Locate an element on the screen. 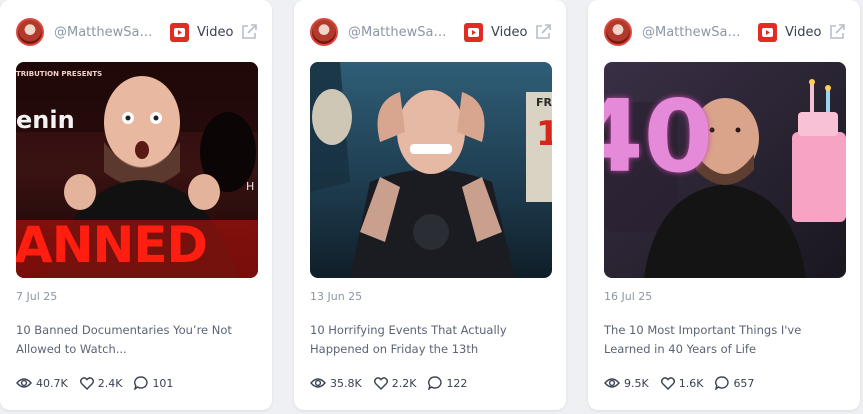 Image resolution: width=863 pixels, height=414 pixels. thumbnail-caption: FR is located at coordinates (544, 102).